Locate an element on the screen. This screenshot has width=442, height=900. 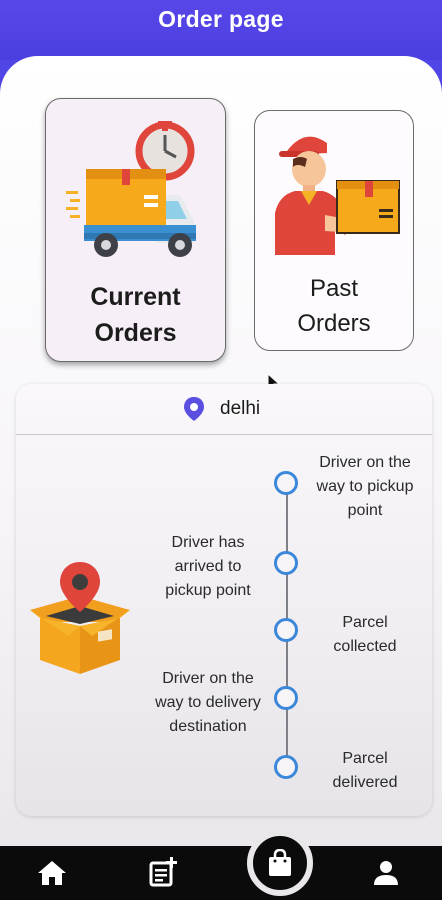
current-orders-label: Current Orders is located at coordinates (135, 315).